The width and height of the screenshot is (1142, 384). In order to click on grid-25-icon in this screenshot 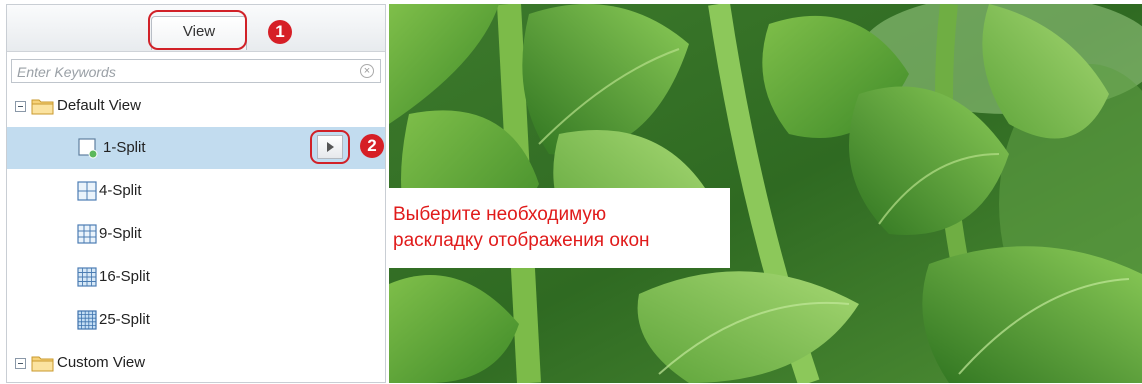, I will do `click(87, 320)`.